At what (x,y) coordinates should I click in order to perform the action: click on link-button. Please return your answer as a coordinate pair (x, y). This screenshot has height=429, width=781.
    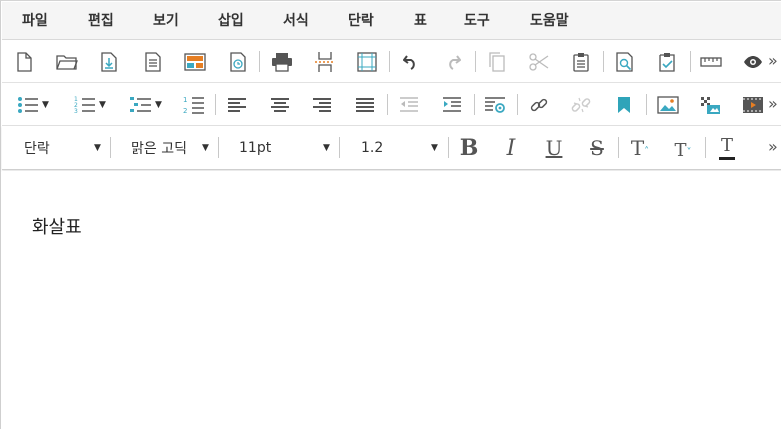
    Looking at the image, I should click on (539, 104).